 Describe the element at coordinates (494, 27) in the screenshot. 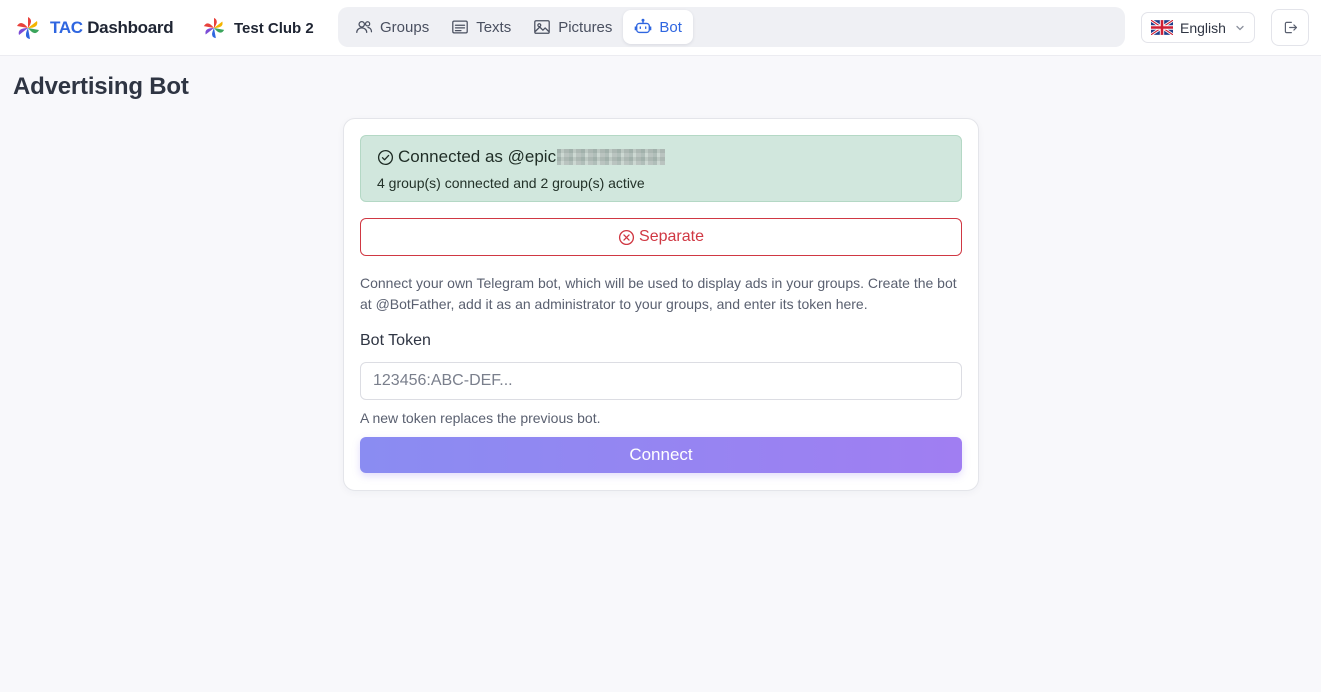

I see `tab-label: Texts` at that location.